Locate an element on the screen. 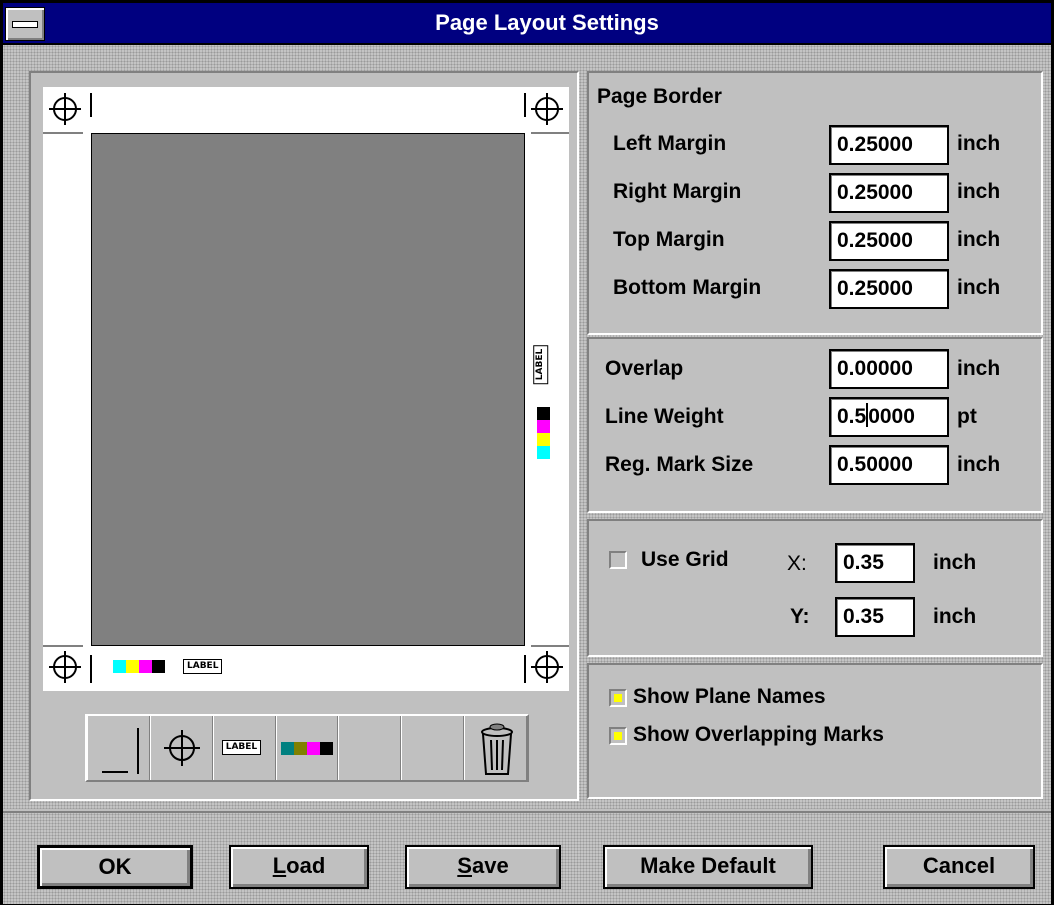 This screenshot has width=1054, height=905. load-label: oad is located at coordinates (306, 865).